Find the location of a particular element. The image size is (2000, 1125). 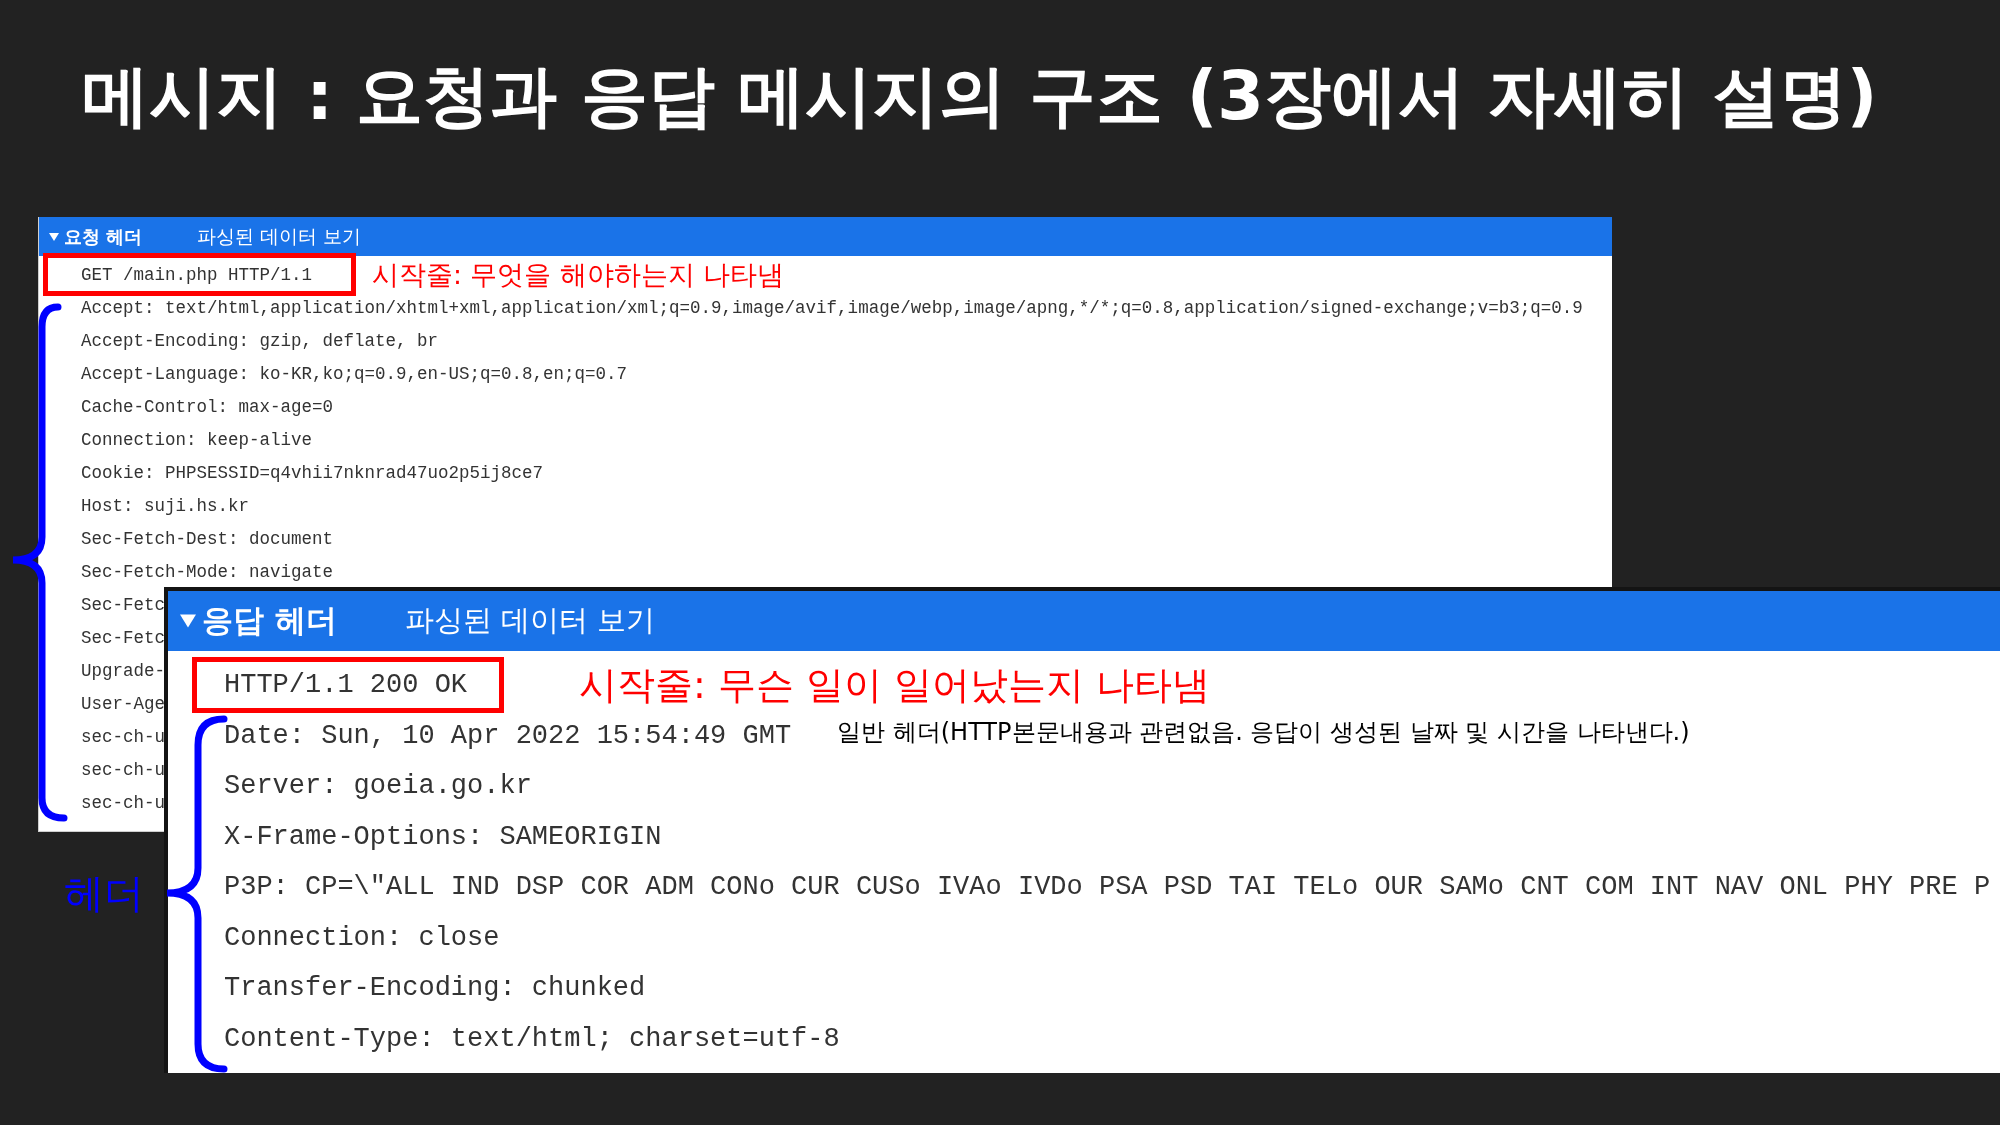

annotation-label: 헤더 is located at coordinates (104, 893).